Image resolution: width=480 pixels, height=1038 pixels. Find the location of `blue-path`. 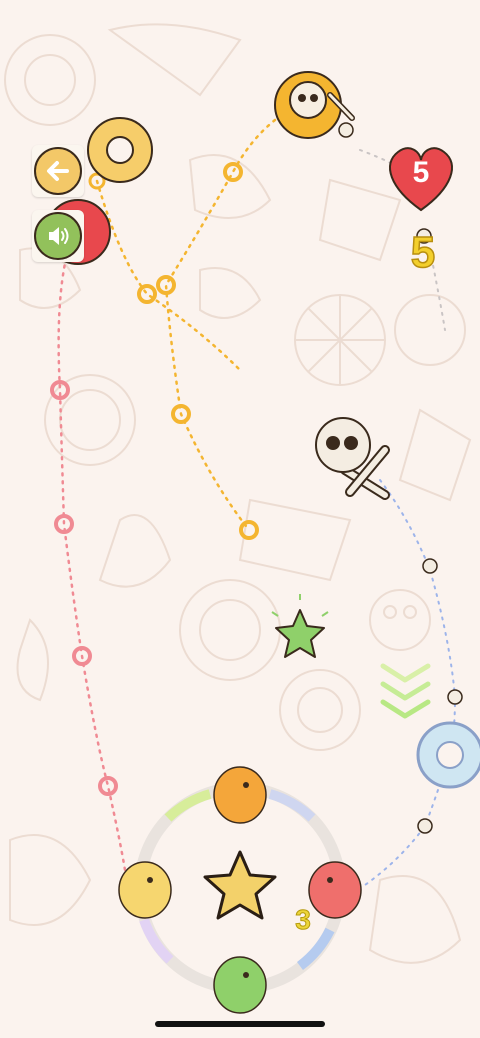

blue-path is located at coordinates (410, 682).